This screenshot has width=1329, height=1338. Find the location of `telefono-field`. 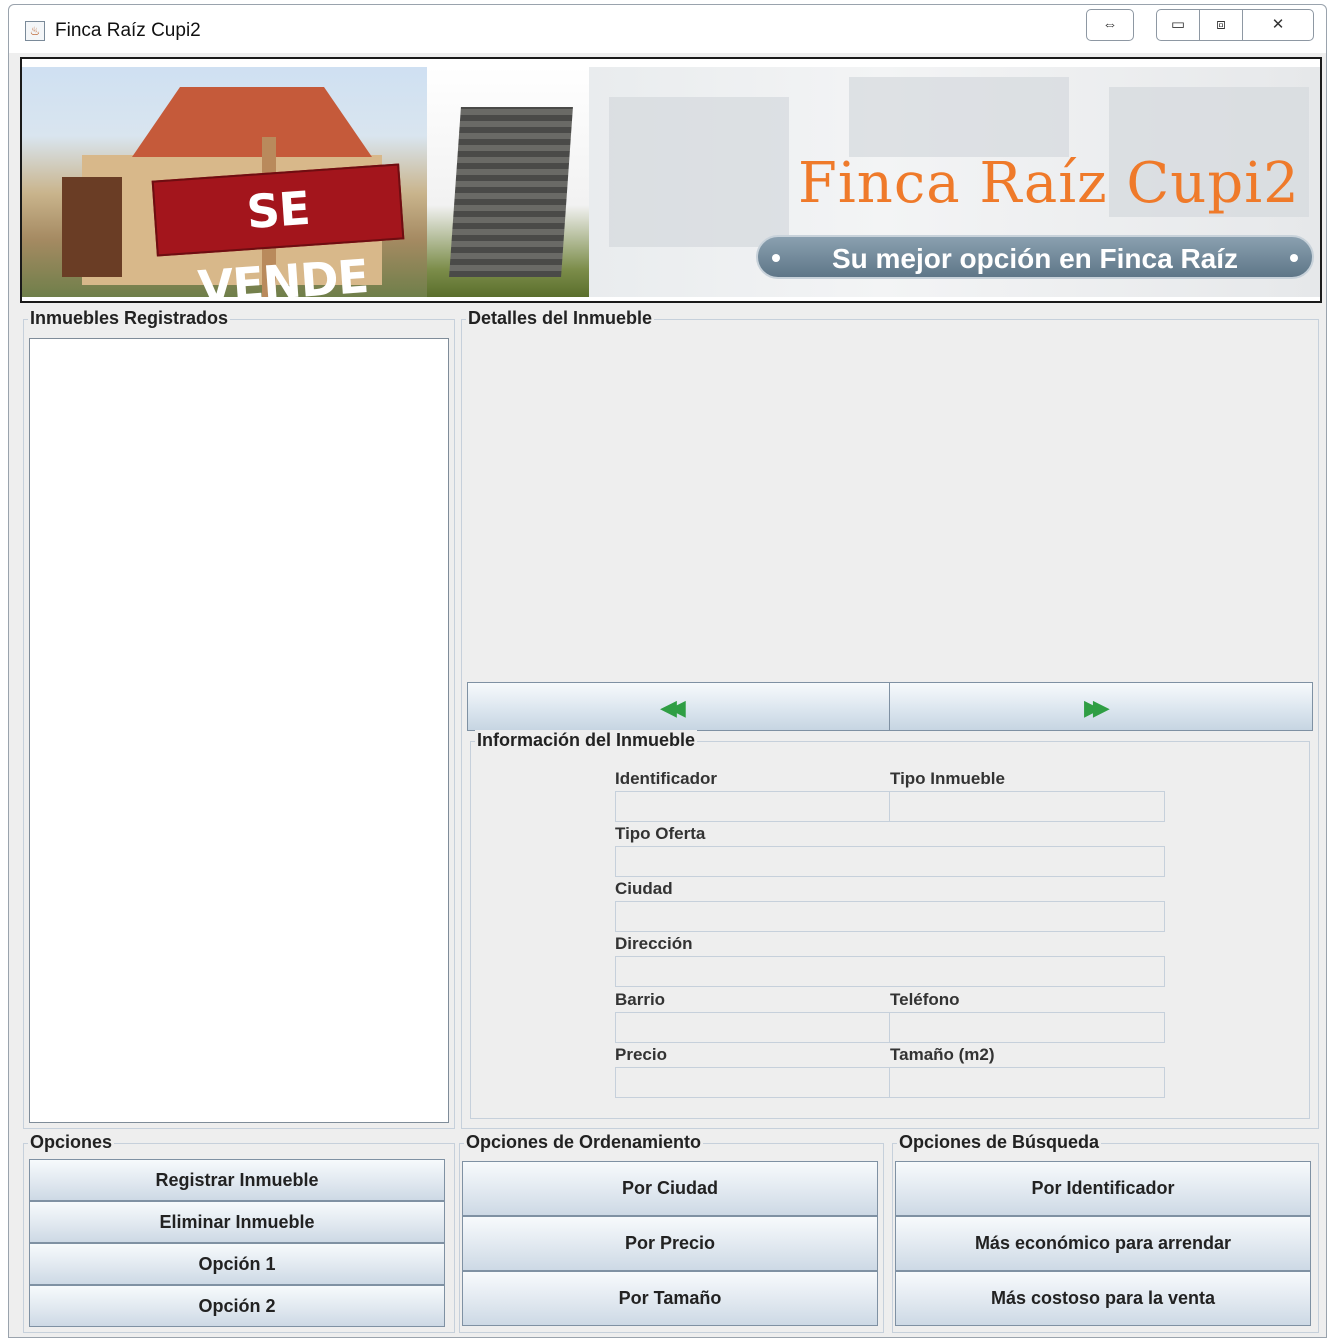

telefono-field is located at coordinates (1027, 1027).